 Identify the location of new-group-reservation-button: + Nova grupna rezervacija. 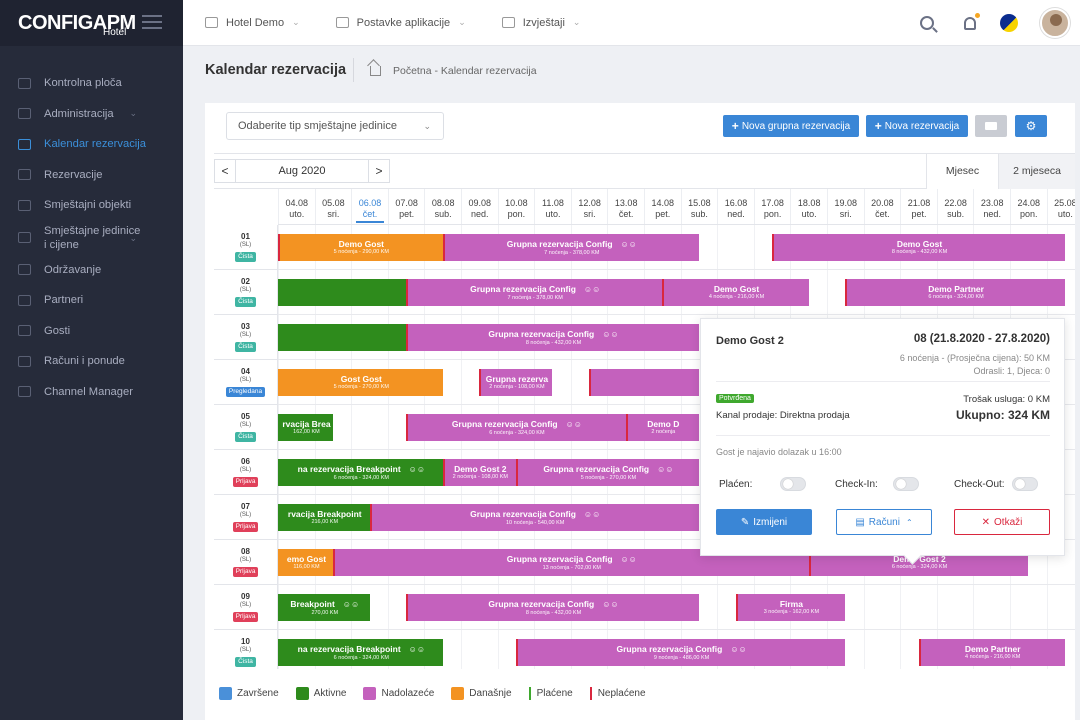
(791, 126).